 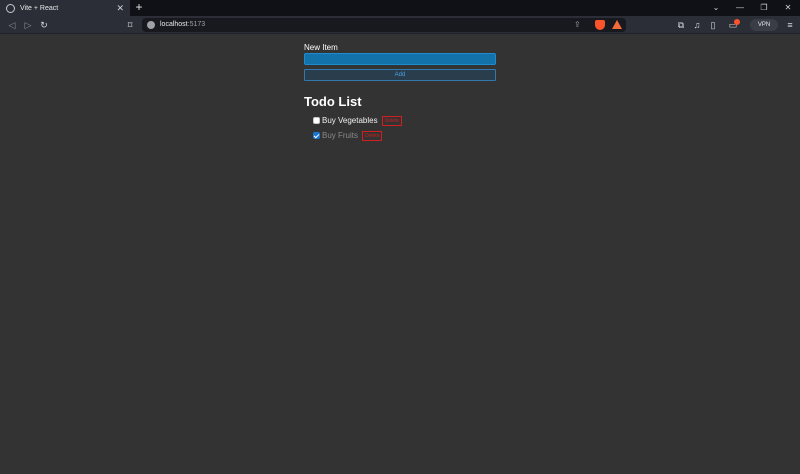 What do you see at coordinates (764, 8) in the screenshot?
I see `restore-icon: ❐` at bounding box center [764, 8].